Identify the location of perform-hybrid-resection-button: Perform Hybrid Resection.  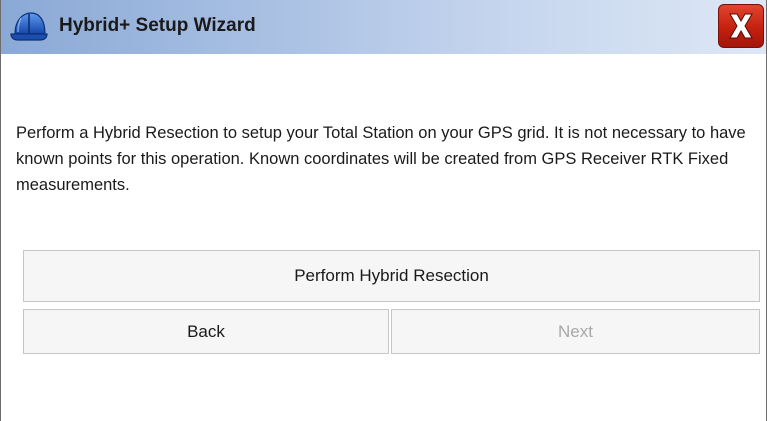
(391, 276).